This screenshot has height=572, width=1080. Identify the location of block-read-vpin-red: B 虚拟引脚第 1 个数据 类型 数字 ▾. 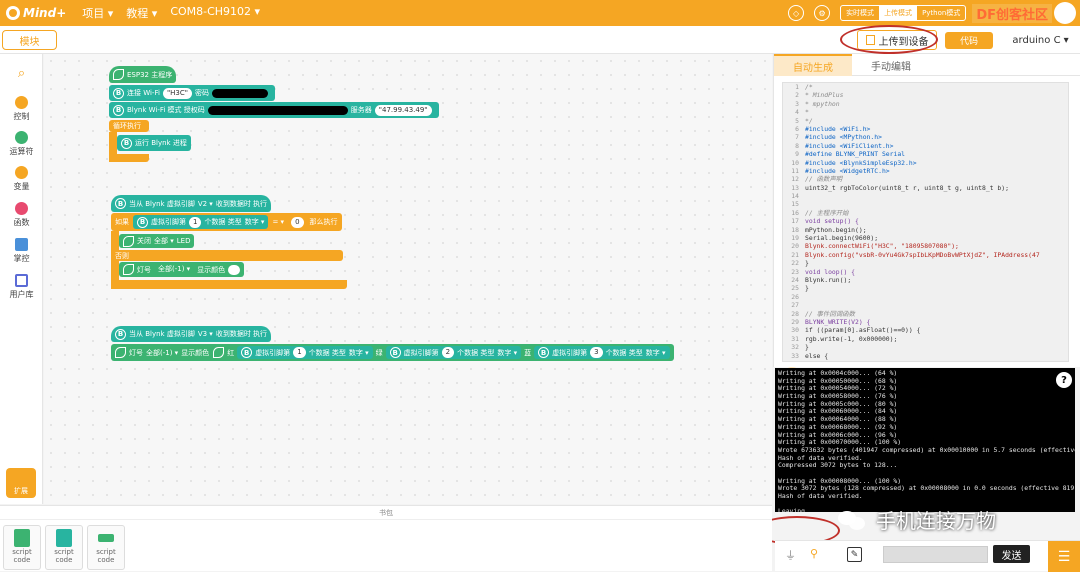
(305, 352).